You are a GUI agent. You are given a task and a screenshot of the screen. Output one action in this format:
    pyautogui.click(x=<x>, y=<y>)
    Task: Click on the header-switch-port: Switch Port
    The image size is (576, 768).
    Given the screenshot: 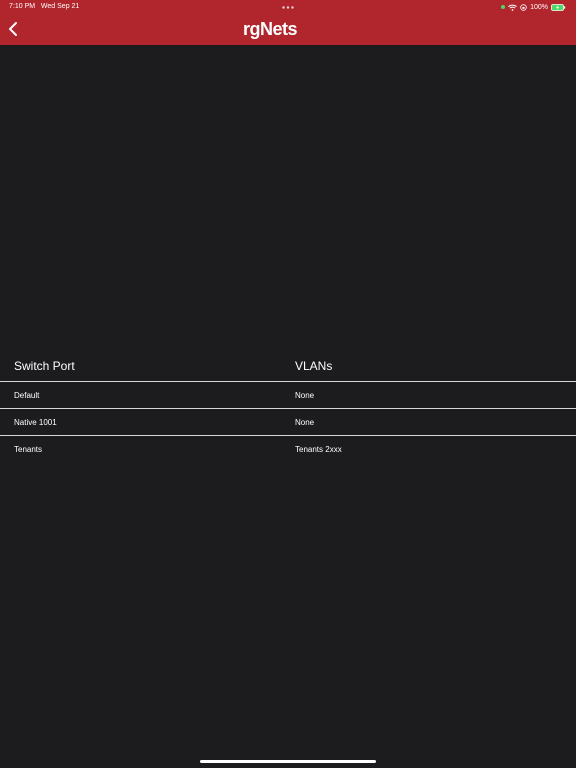 What is the action you would take?
    pyautogui.click(x=44, y=366)
    